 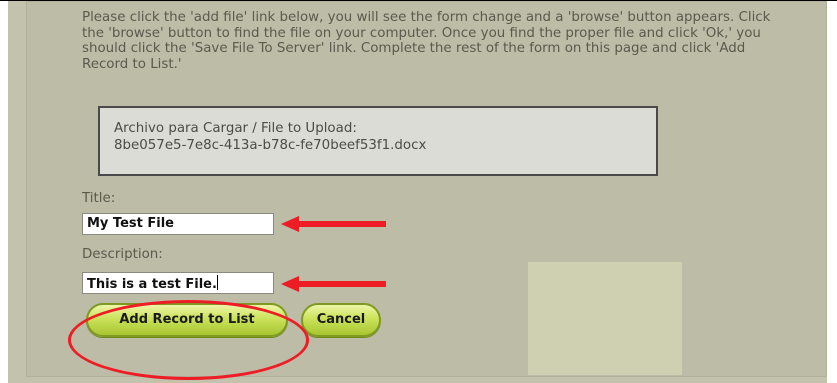 What do you see at coordinates (130, 223) in the screenshot?
I see `title-input-value: My Test File` at bounding box center [130, 223].